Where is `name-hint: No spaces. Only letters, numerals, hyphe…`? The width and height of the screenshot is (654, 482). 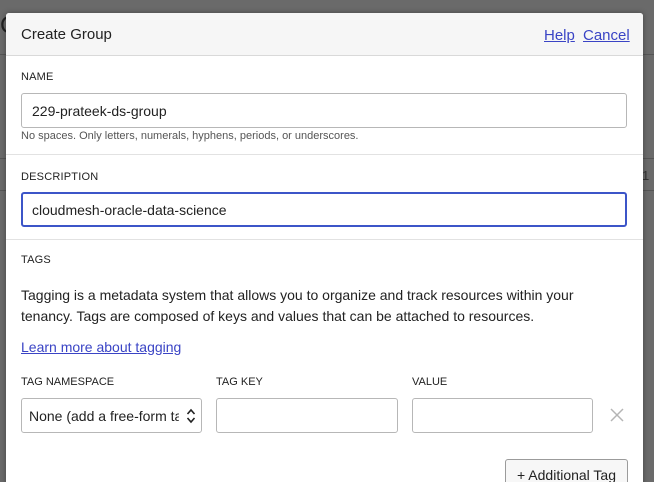 name-hint: No spaces. Only letters, numerals, hyphe… is located at coordinates (190, 136).